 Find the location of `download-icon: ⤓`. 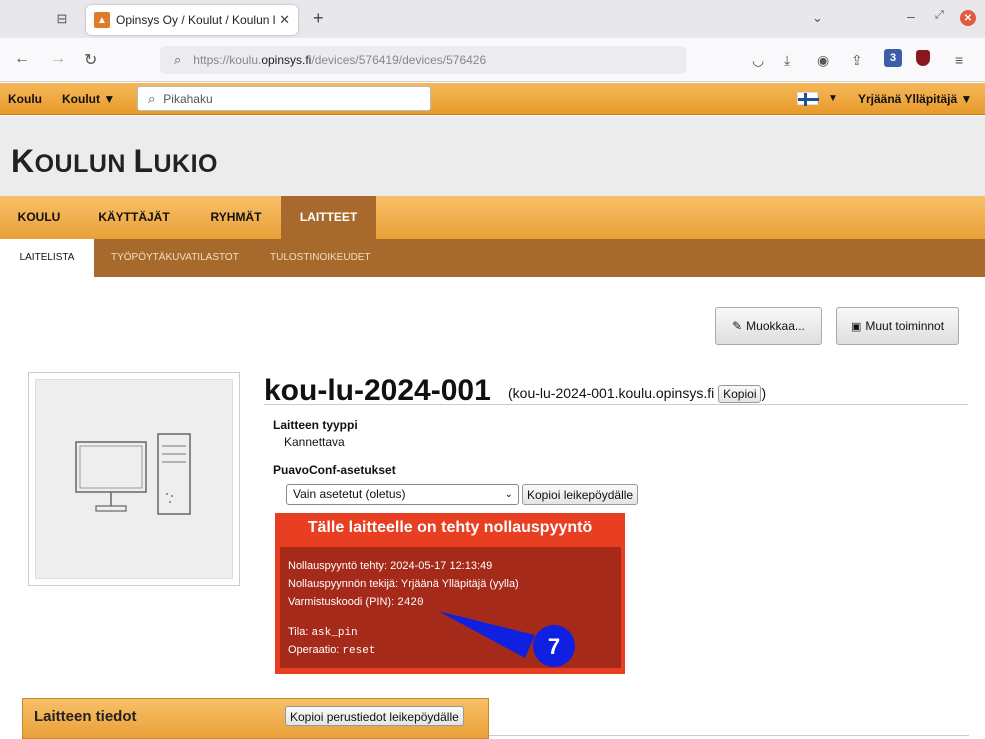

download-icon: ⤓ is located at coordinates (787, 60).